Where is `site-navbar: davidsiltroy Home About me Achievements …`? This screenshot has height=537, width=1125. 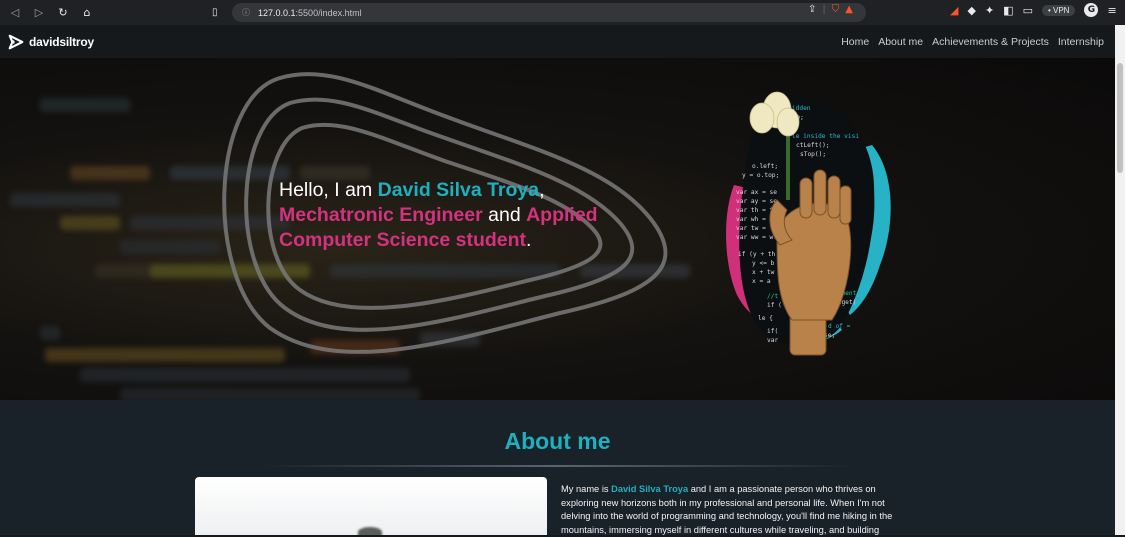
site-navbar: davidsiltroy Home About me Achievements … is located at coordinates (557, 41).